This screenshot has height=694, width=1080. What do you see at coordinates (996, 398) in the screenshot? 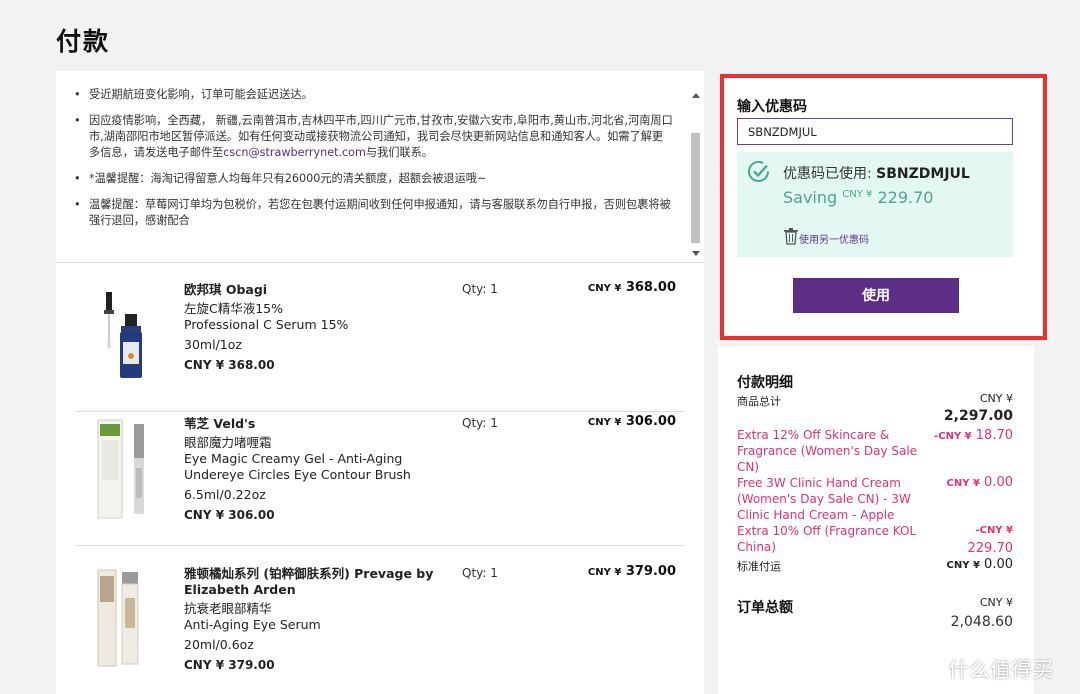
I see `subtotal-currency: CNY ¥` at bounding box center [996, 398].